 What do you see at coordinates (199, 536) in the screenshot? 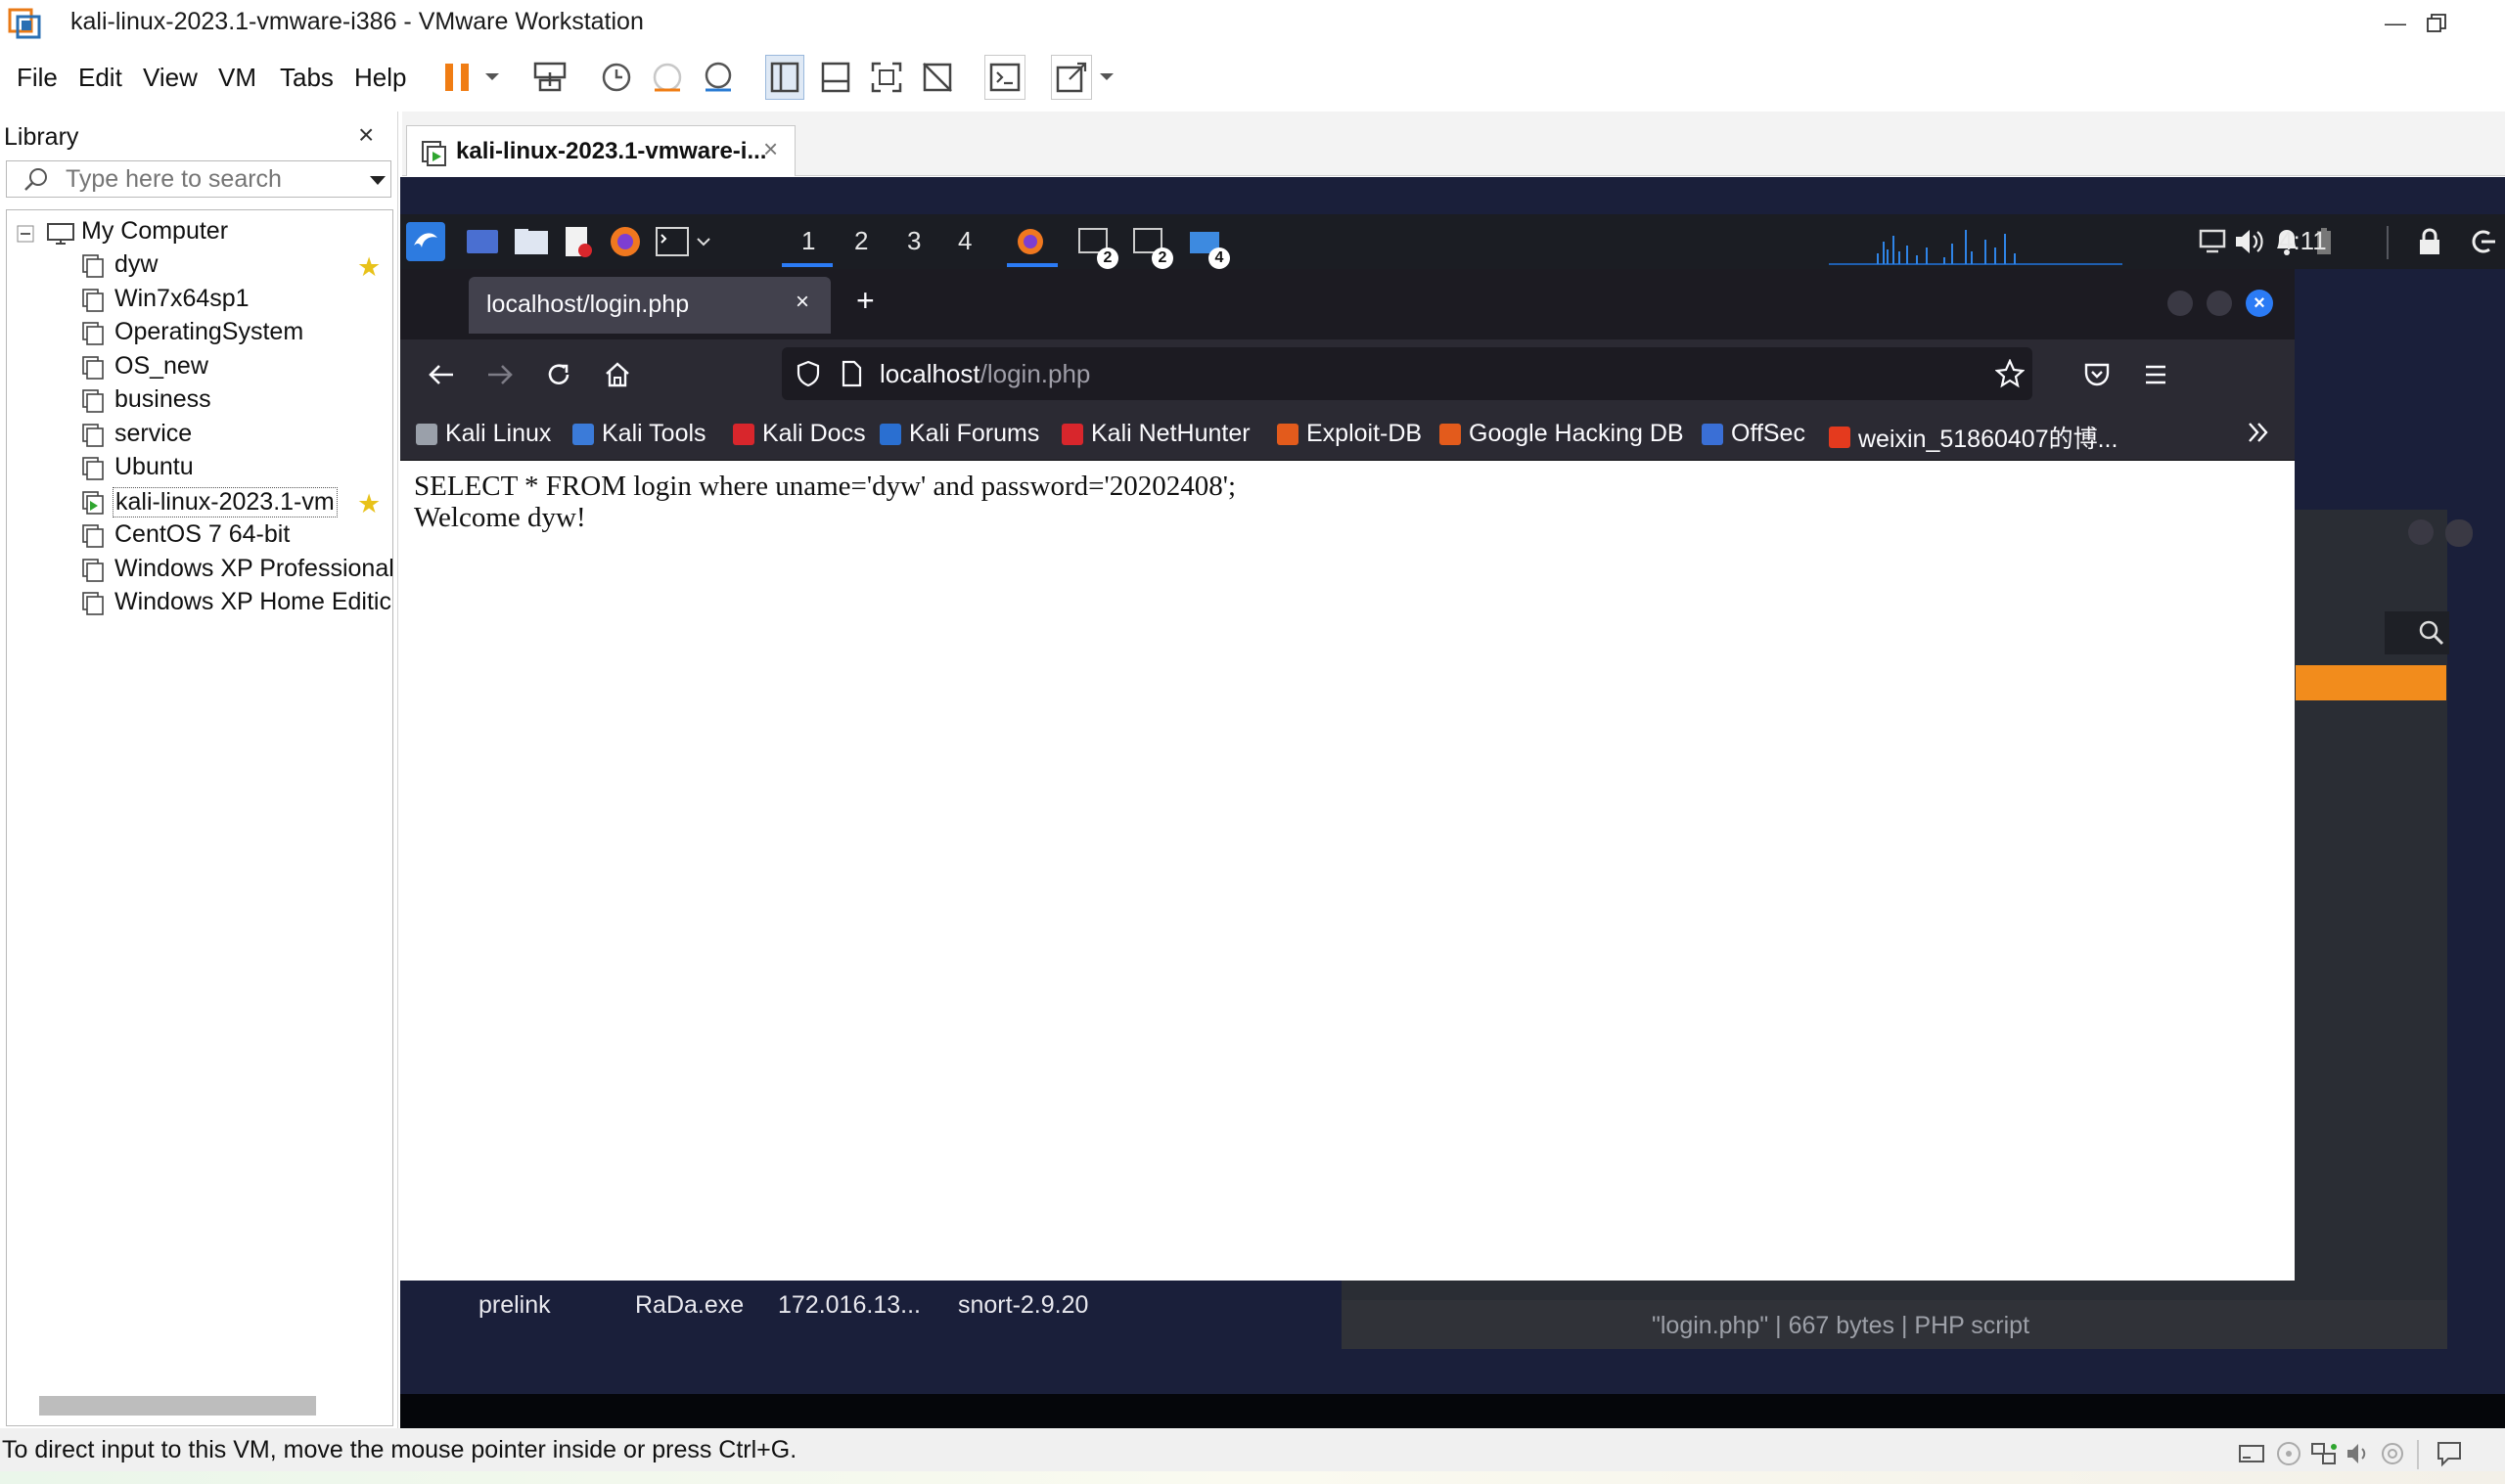
I see `library-vm-item: CentOS 7 64-bit` at bounding box center [199, 536].